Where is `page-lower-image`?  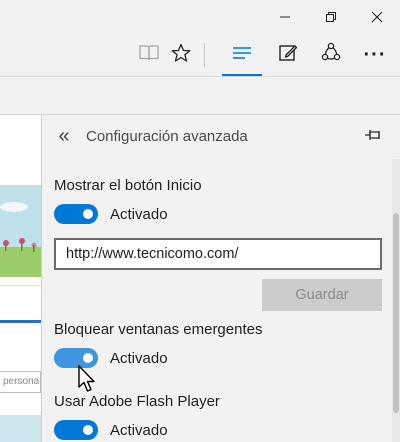 page-lower-image is located at coordinates (20, 428).